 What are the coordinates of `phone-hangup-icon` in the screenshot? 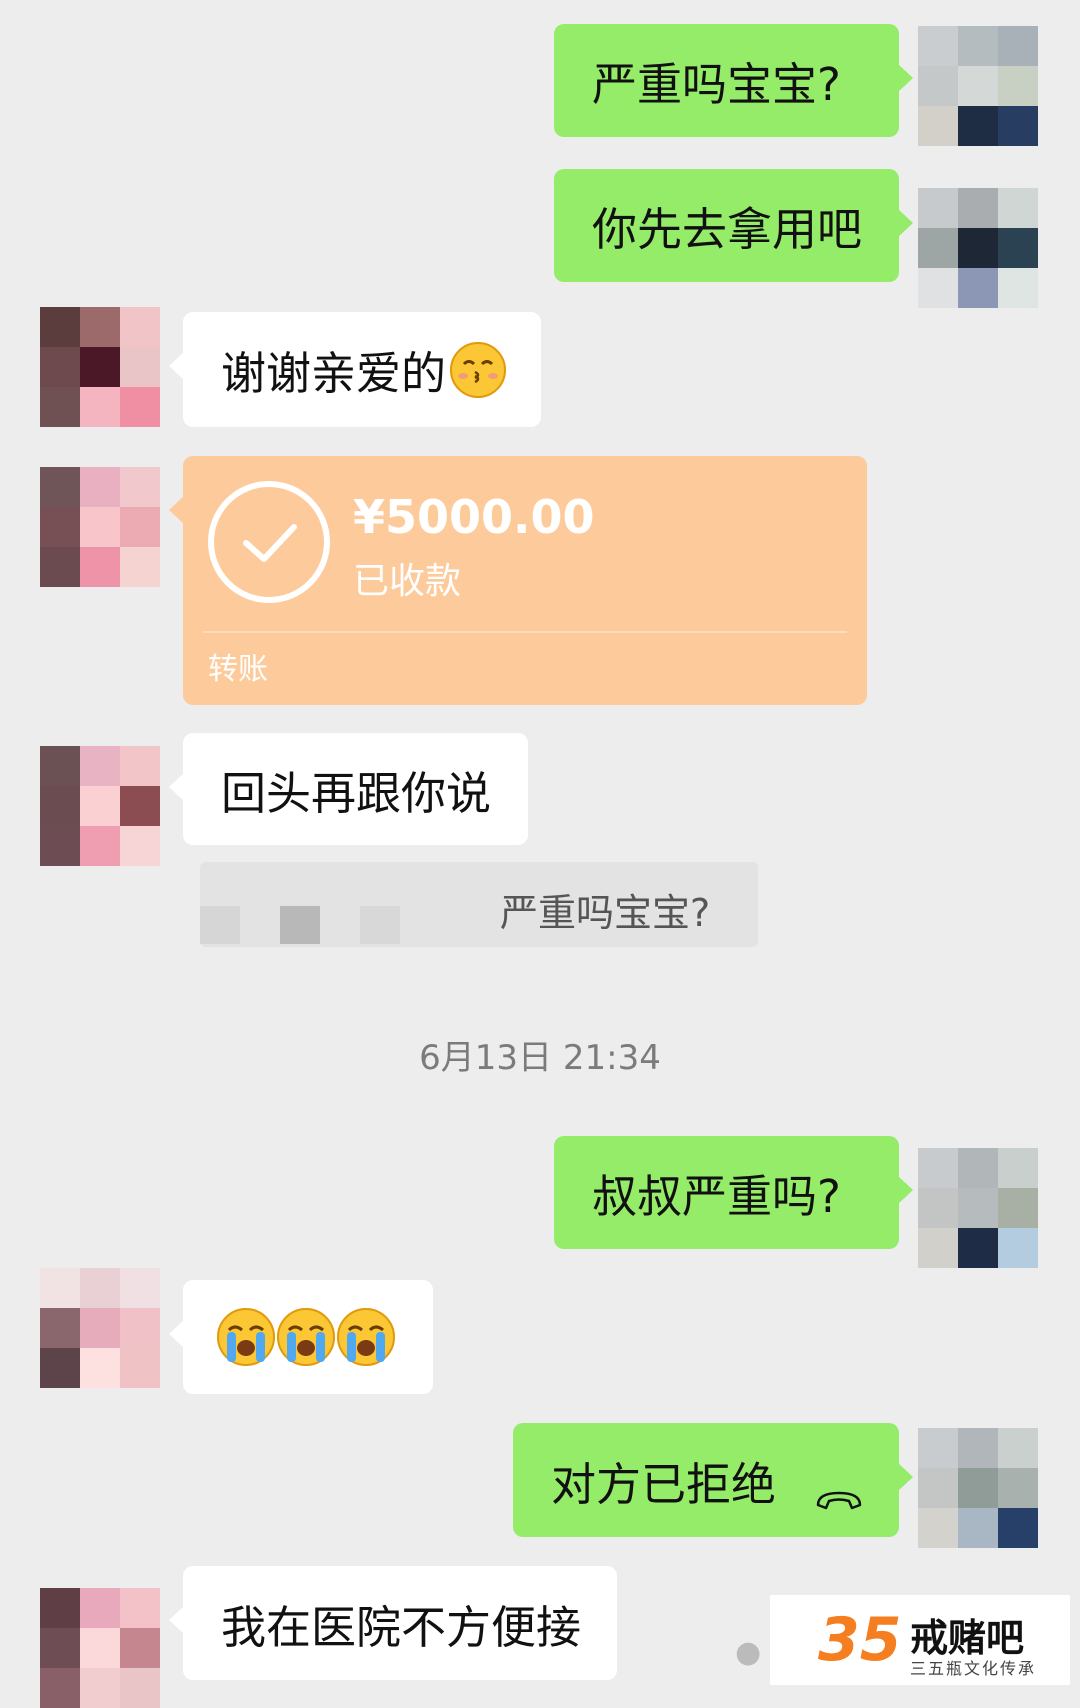 It's located at (838, 1489).